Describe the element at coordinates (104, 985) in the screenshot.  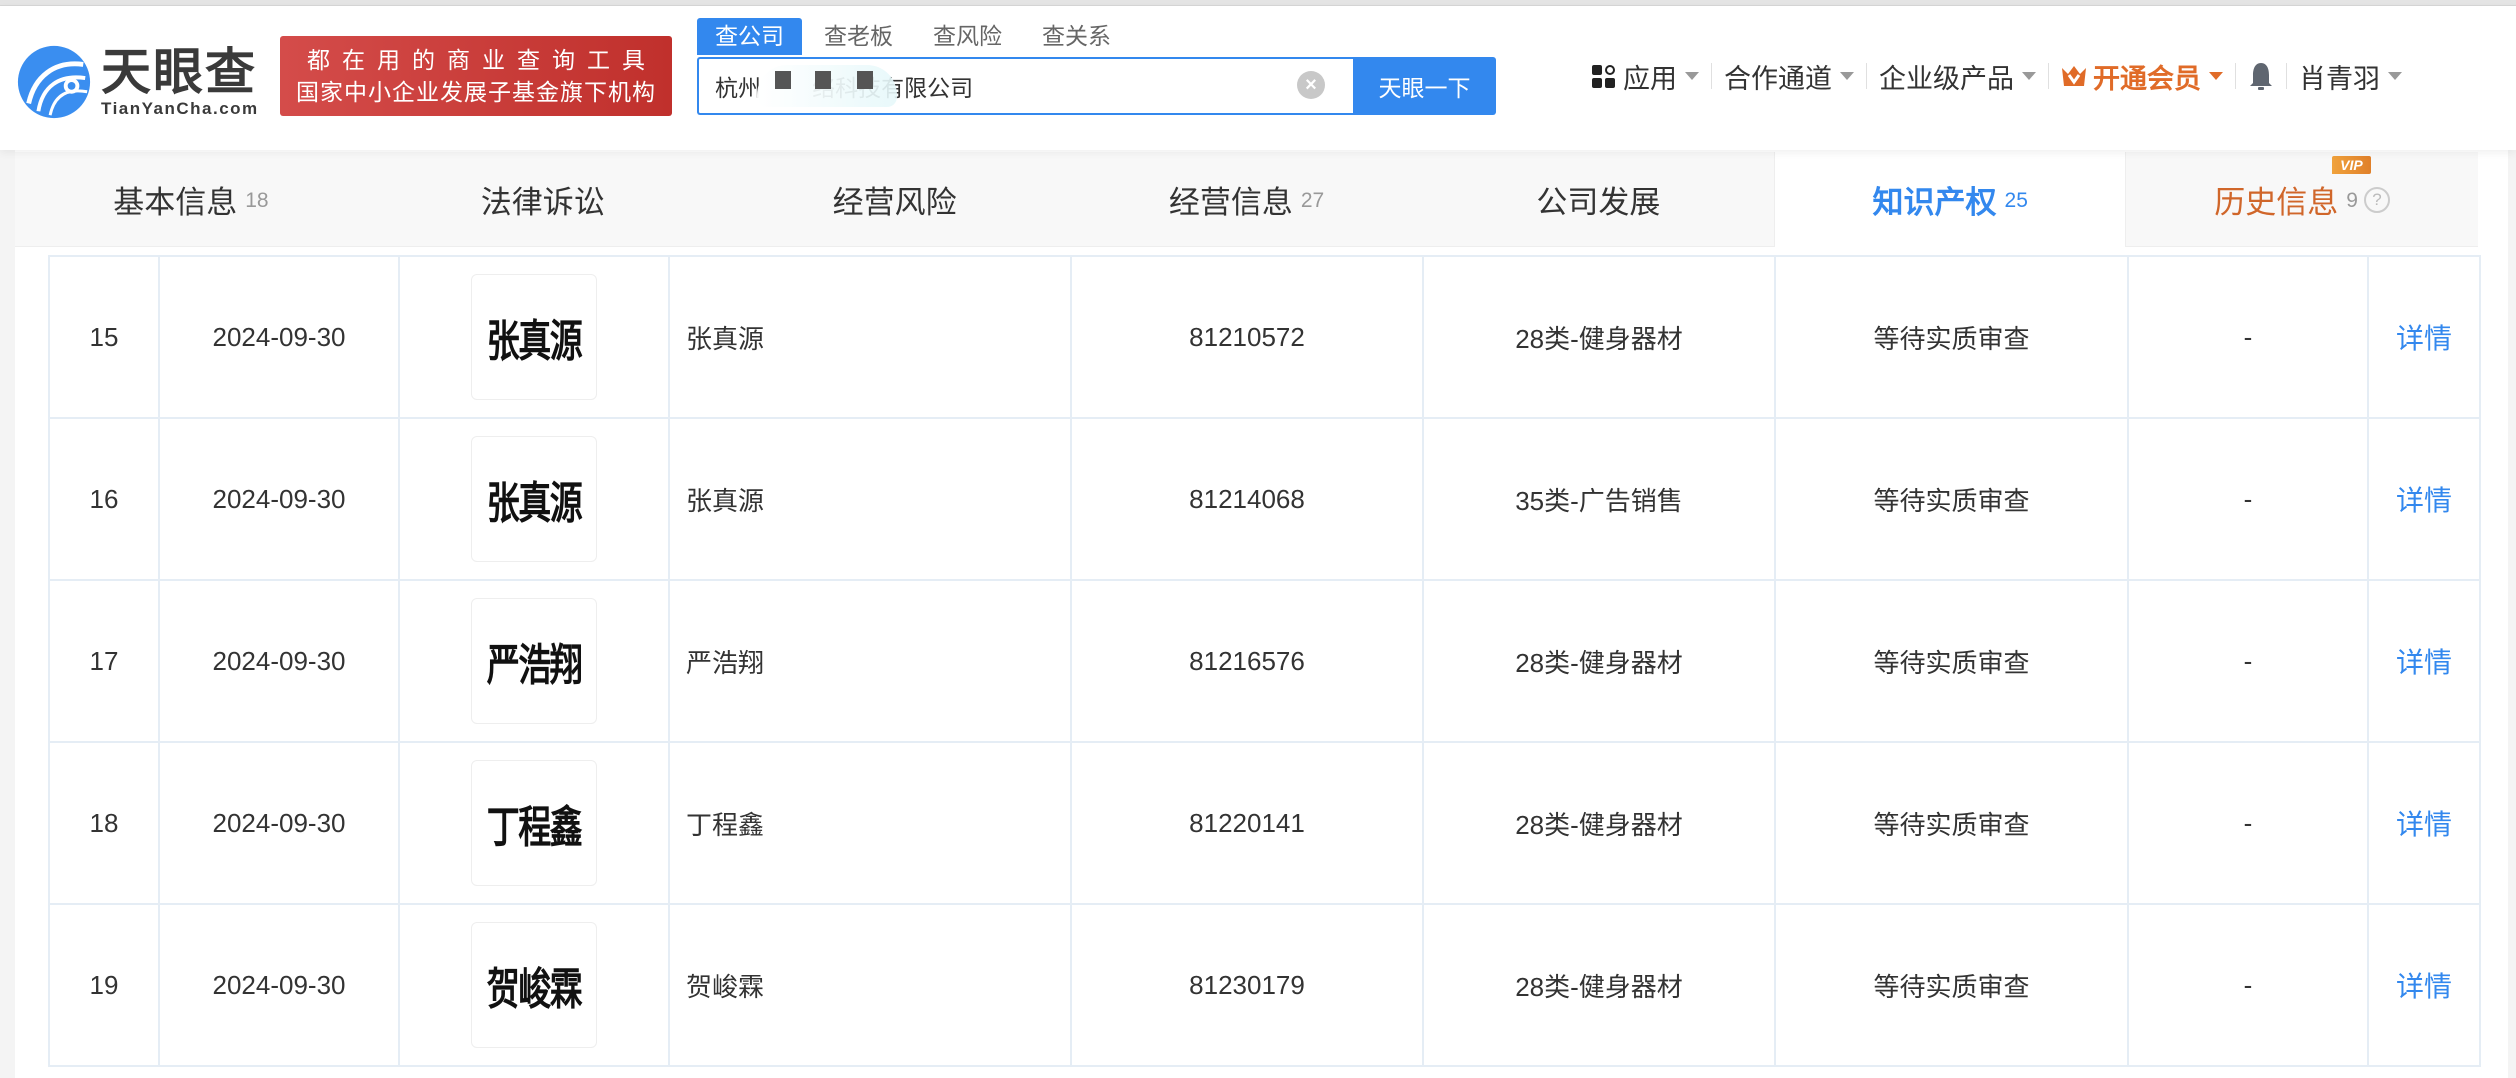
I see `row-index: 19` at that location.